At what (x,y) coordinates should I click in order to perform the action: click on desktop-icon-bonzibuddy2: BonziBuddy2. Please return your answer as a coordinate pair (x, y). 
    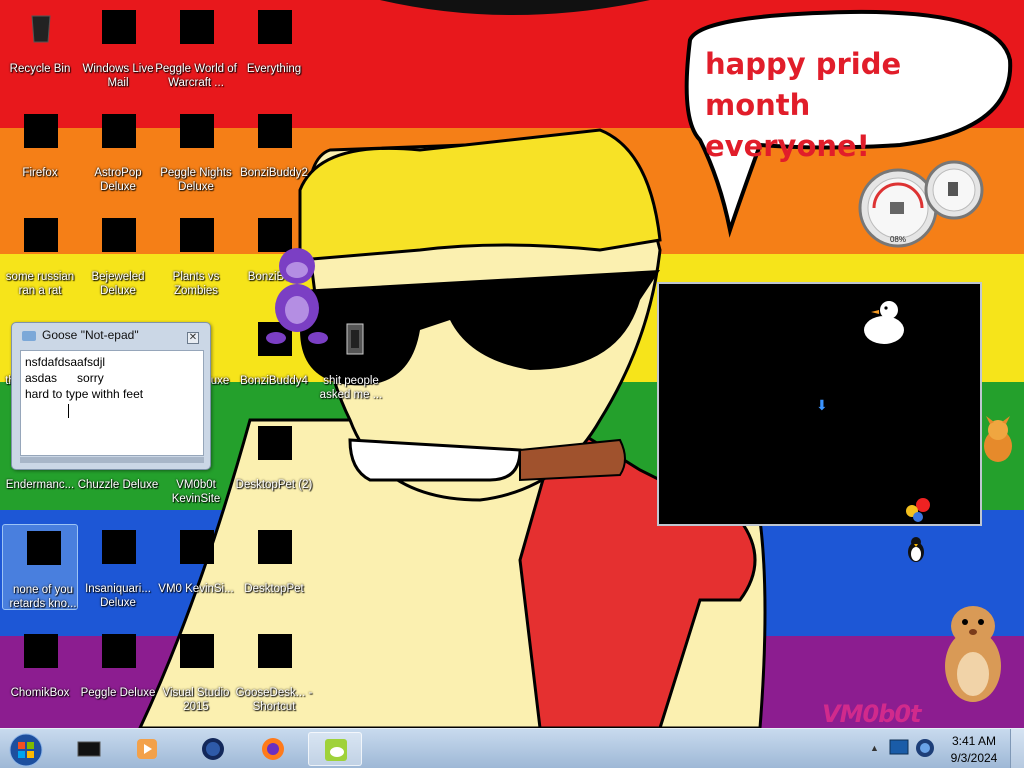
    Looking at the image, I should click on (274, 157).